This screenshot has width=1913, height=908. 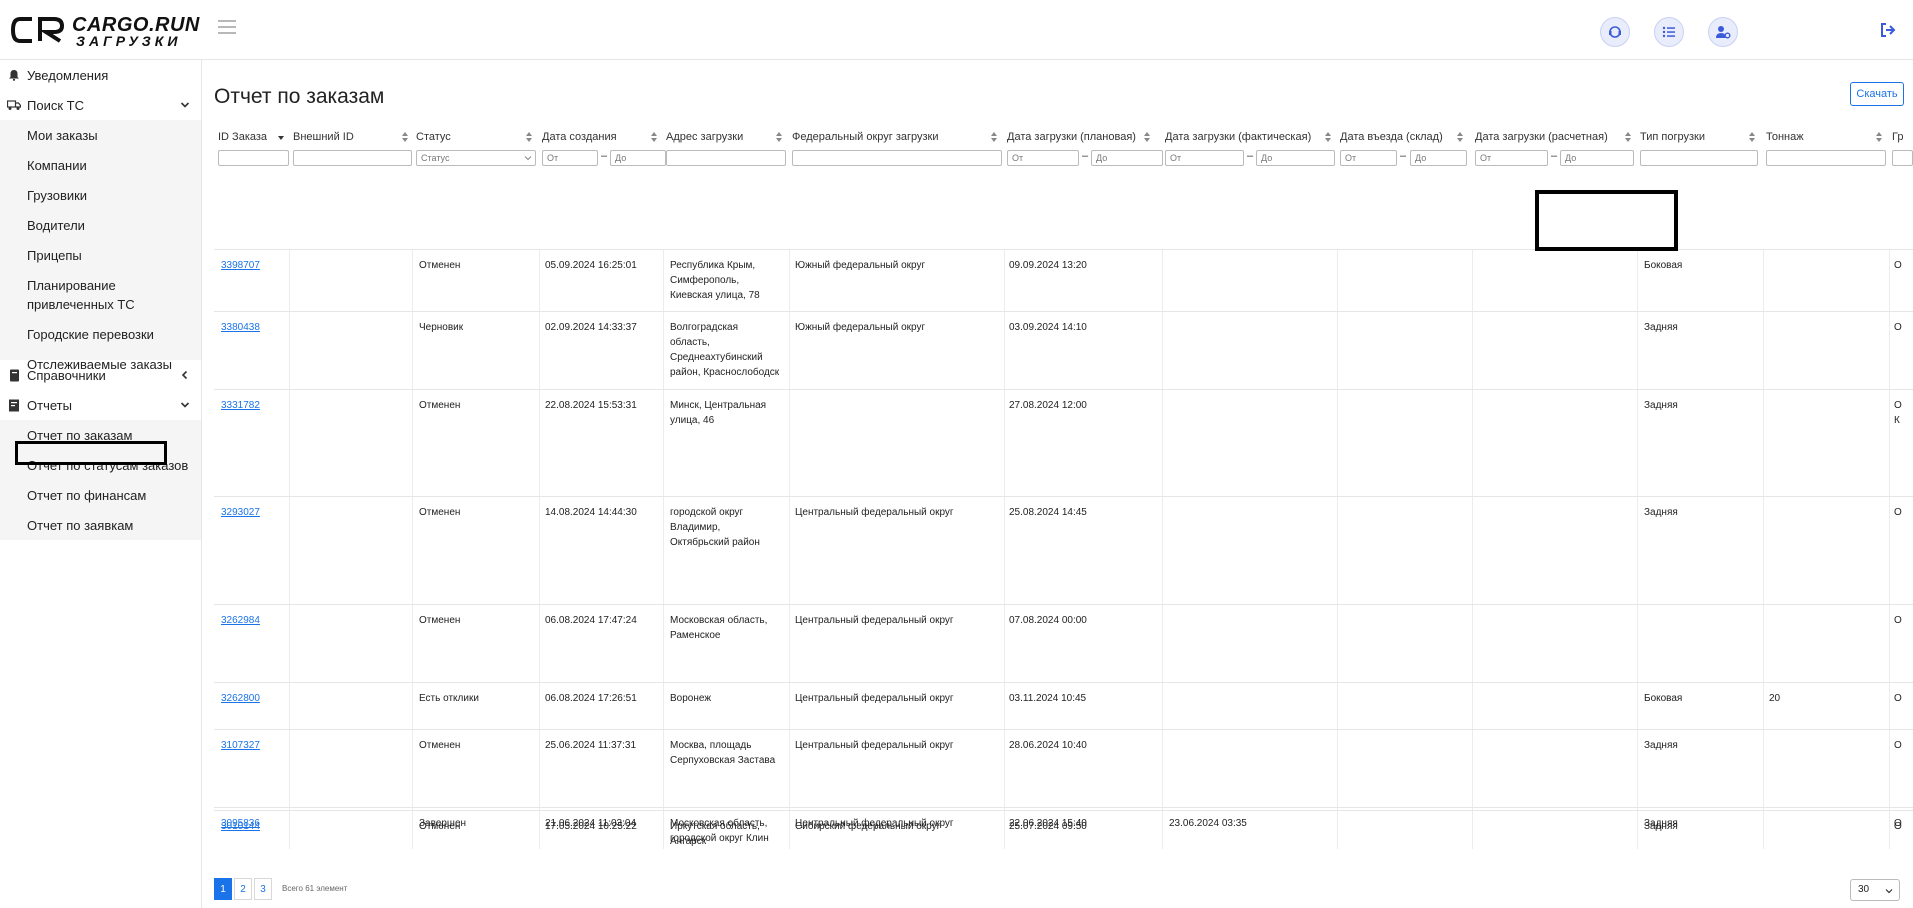 What do you see at coordinates (1071, 137) in the screenshot?
I see `col-header-planned: Дата загрузки (плановая)` at bounding box center [1071, 137].